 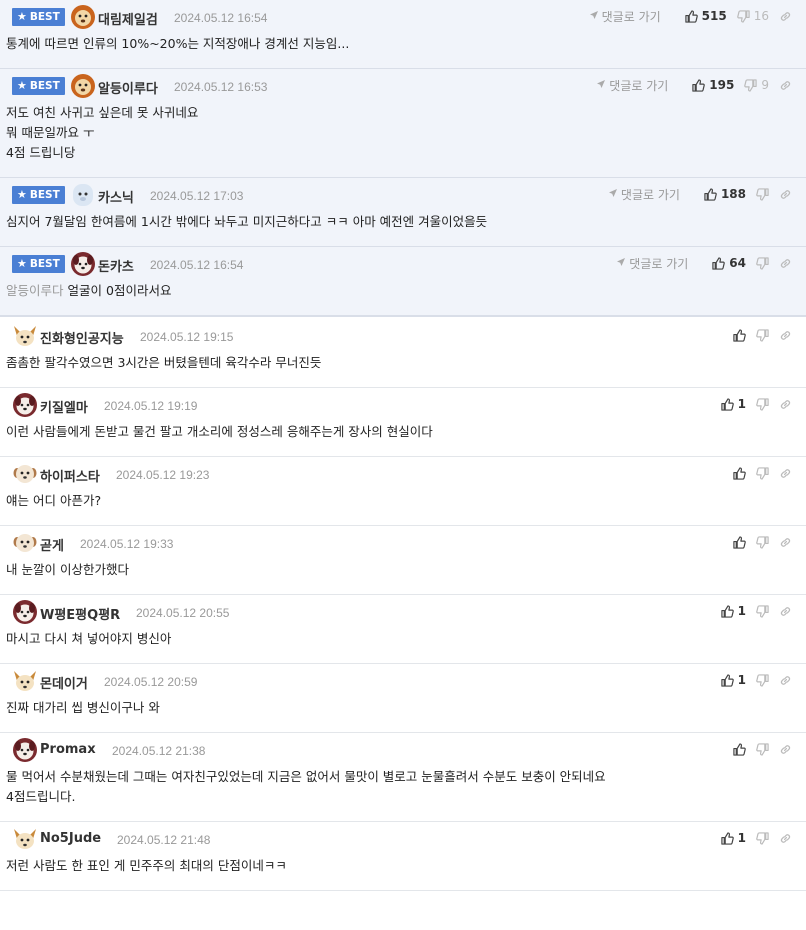 What do you see at coordinates (64, 682) in the screenshot?
I see `nickname: 몬데이거` at bounding box center [64, 682].